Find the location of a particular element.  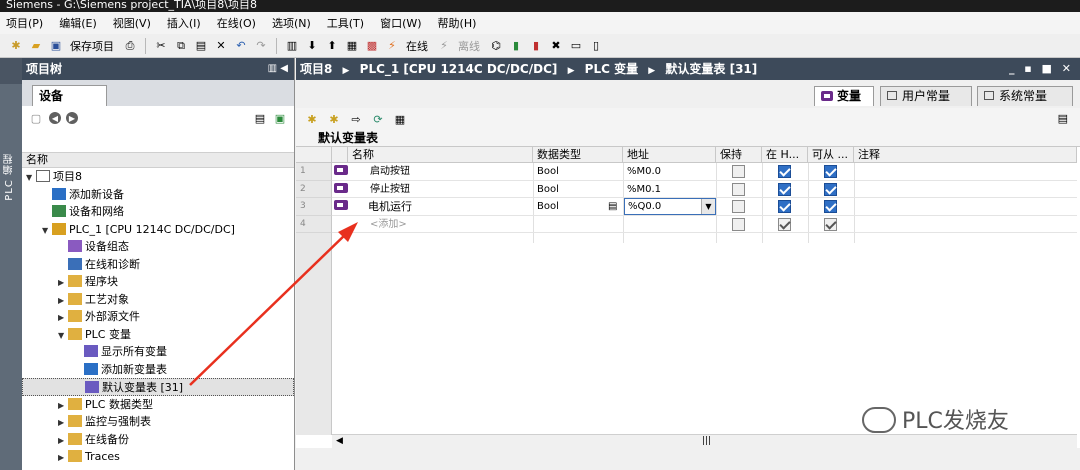

go-offline-button: 离线 is located at coordinates (469, 46).